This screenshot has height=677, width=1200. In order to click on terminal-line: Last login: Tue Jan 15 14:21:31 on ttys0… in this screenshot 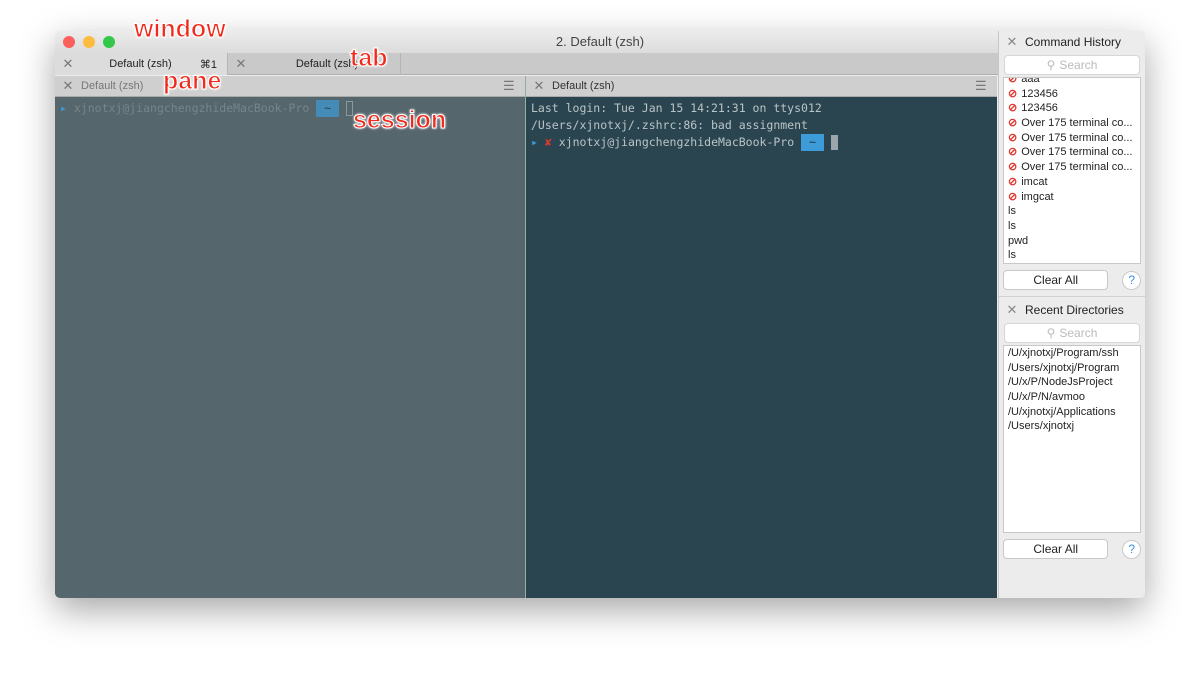, I will do `click(676, 108)`.